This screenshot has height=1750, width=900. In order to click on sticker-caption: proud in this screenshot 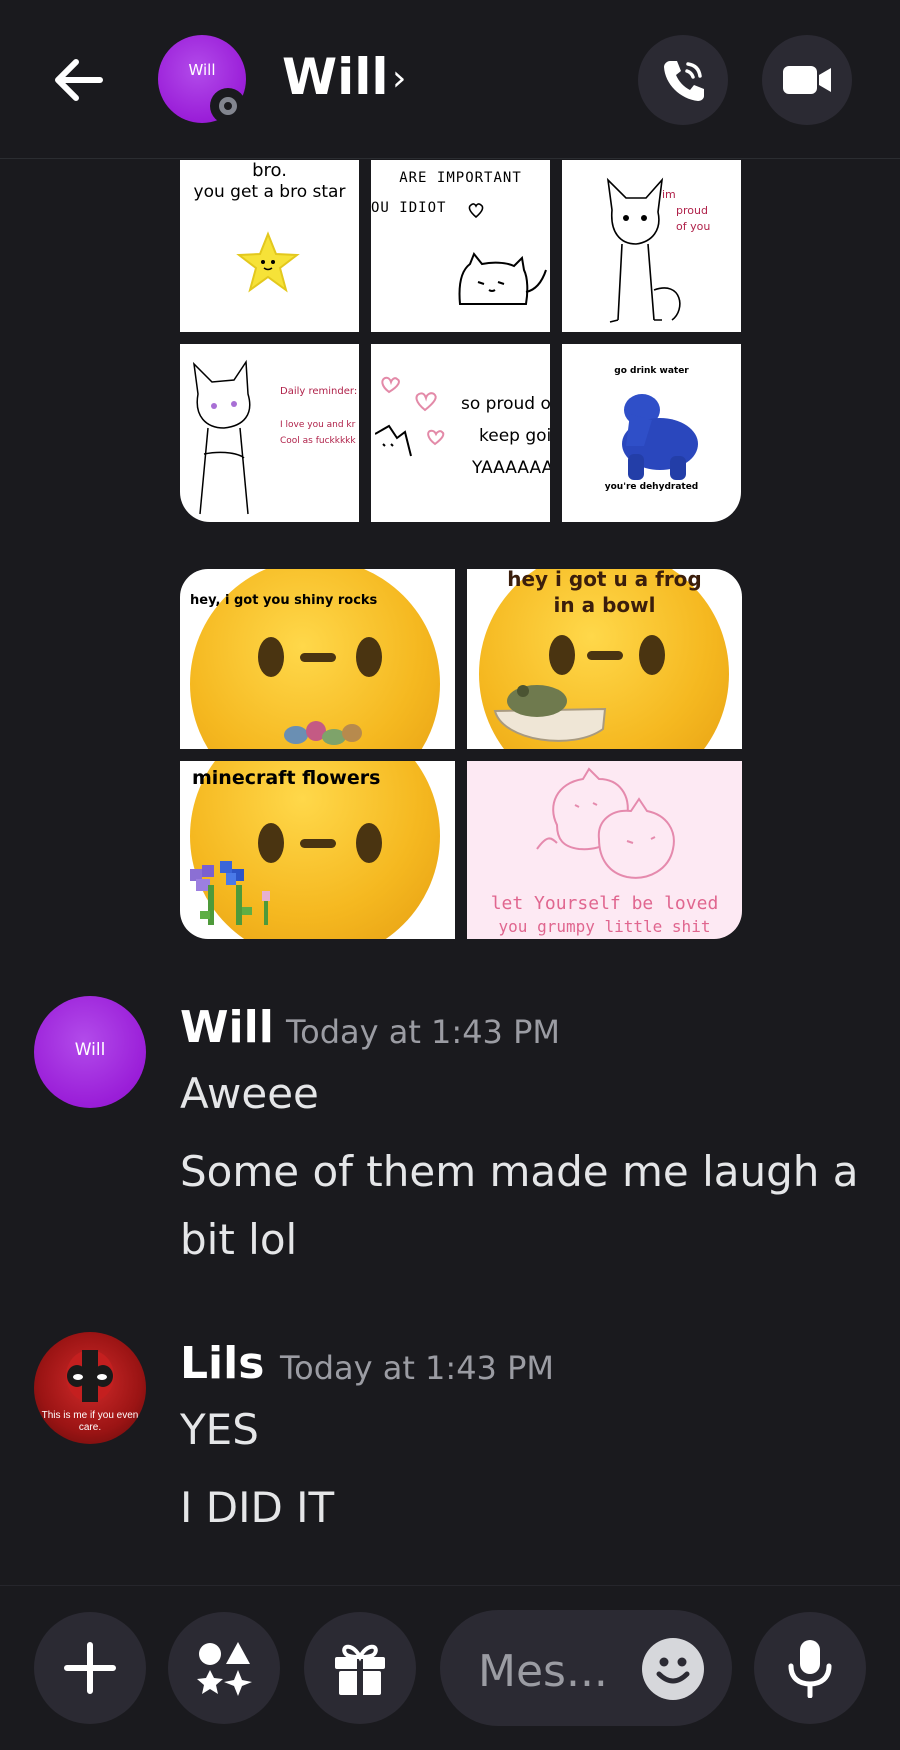, I will do `click(692, 210)`.